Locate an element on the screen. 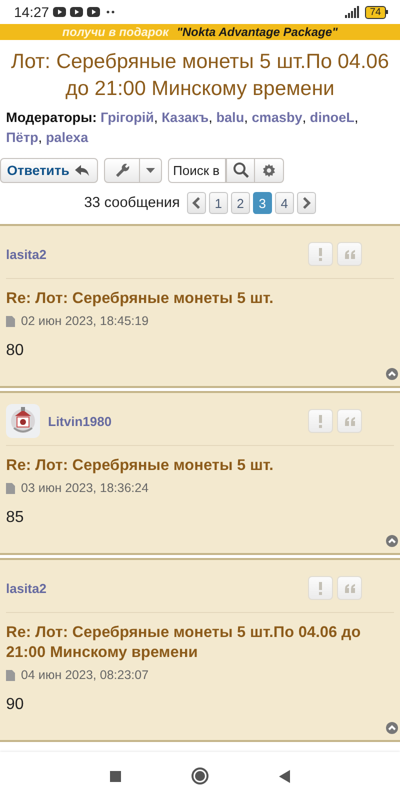 Image resolution: width=400 pixels, height=800 pixels. post-date: 03 июн 2023, 18:36:24 is located at coordinates (85, 488).